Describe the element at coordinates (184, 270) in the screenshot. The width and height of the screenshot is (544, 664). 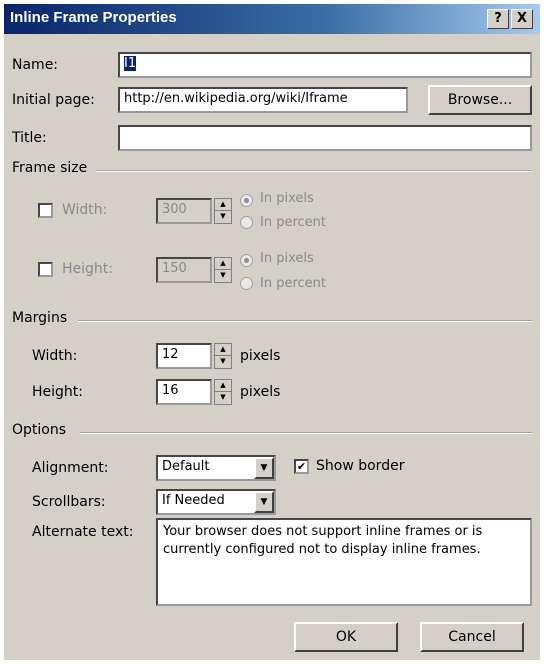
I see `frame-height-input: 150` at that location.